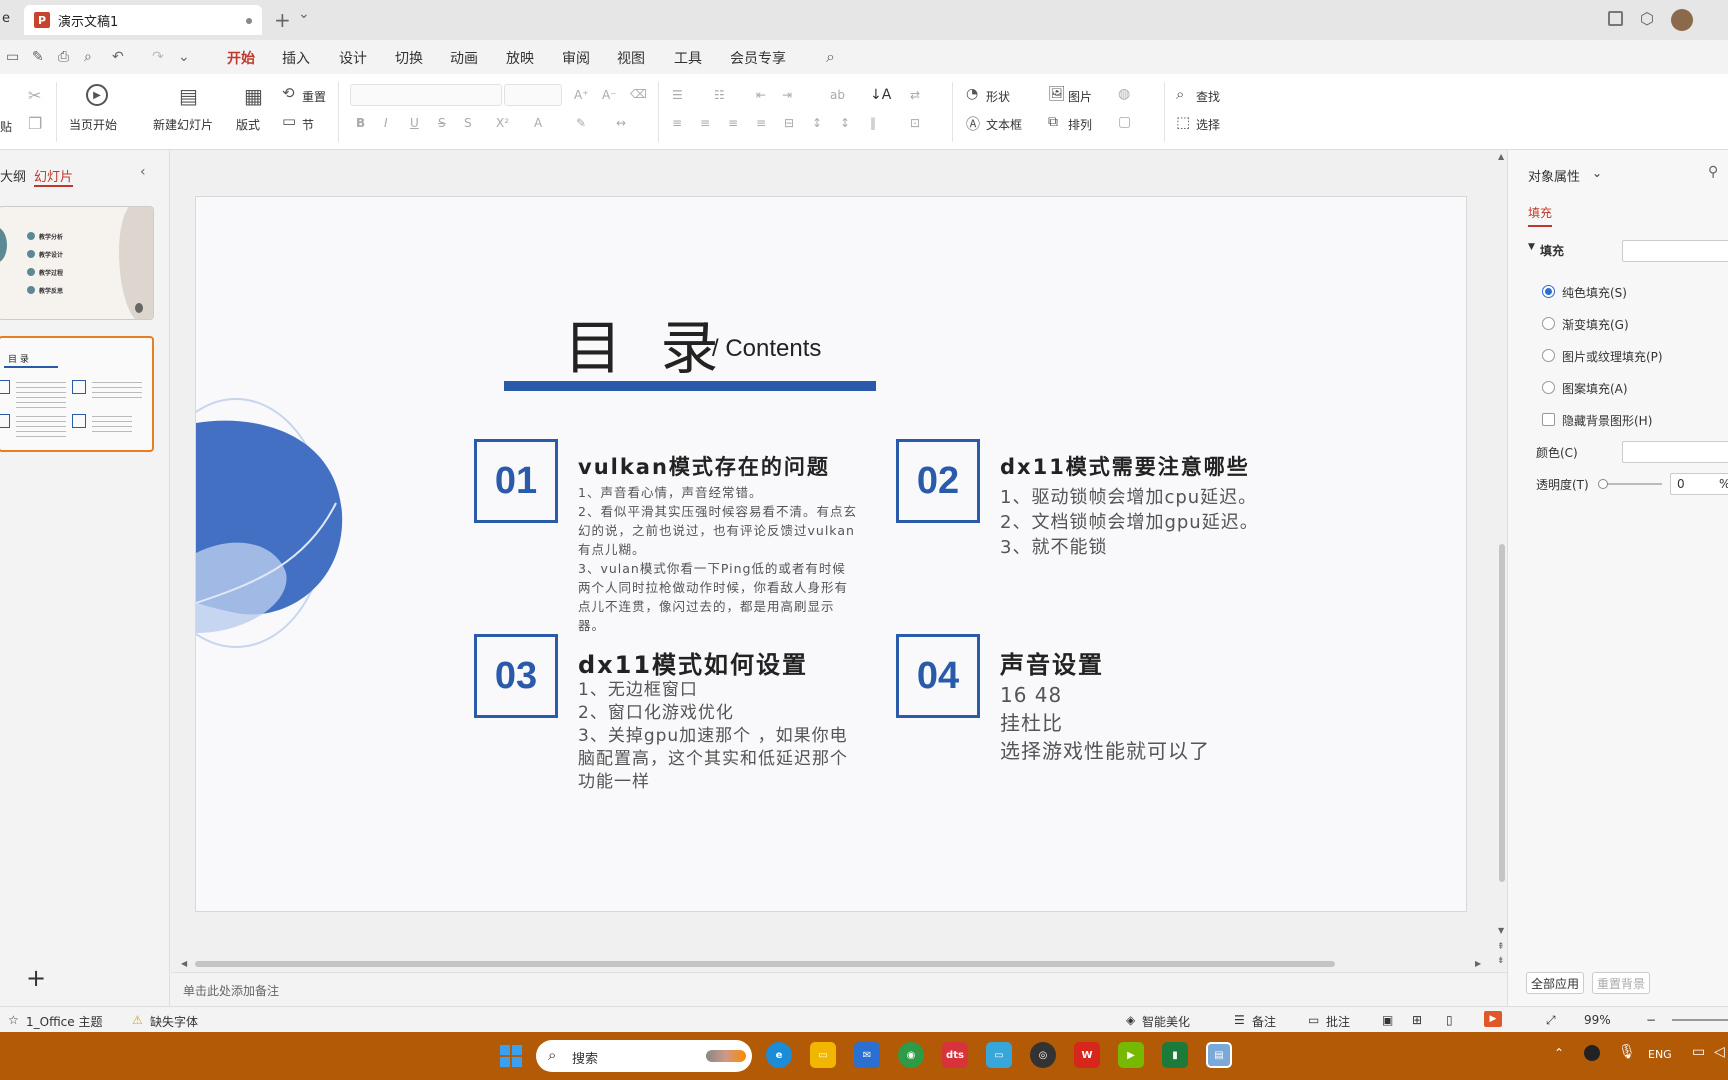 This screenshot has height=1080, width=1728. What do you see at coordinates (1713, 172) in the screenshot?
I see `pin-icon: ⚲` at bounding box center [1713, 172].